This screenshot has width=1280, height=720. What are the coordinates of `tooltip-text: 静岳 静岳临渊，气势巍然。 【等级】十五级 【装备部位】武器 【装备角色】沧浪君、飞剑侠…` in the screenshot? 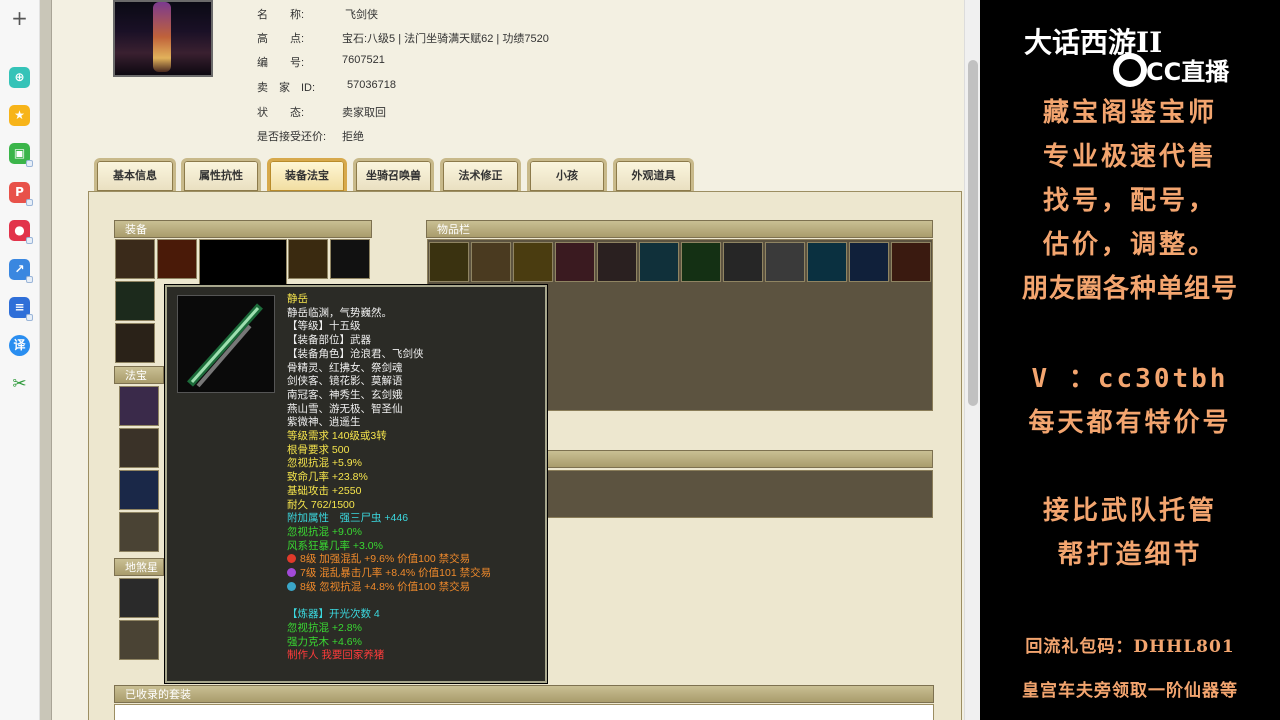 It's located at (389, 478).